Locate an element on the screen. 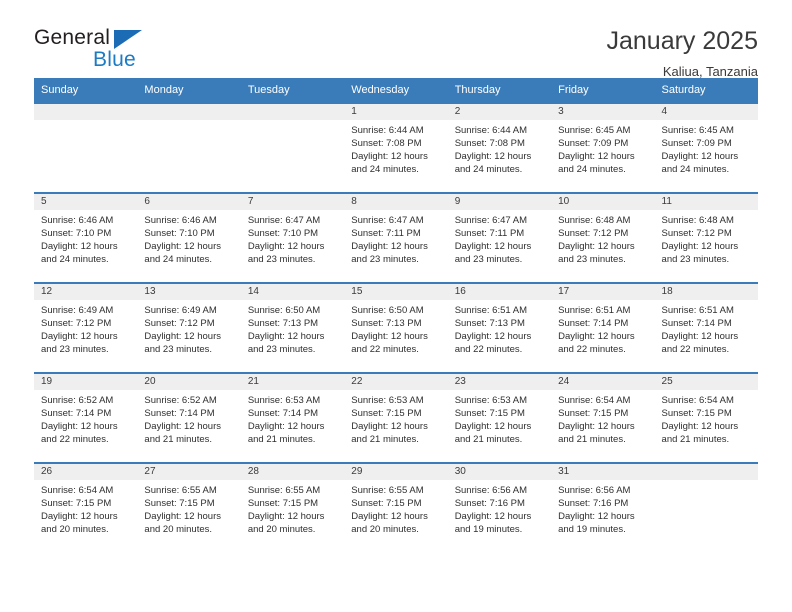 This screenshot has width=792, height=612. day-number: 30 is located at coordinates (499, 471).